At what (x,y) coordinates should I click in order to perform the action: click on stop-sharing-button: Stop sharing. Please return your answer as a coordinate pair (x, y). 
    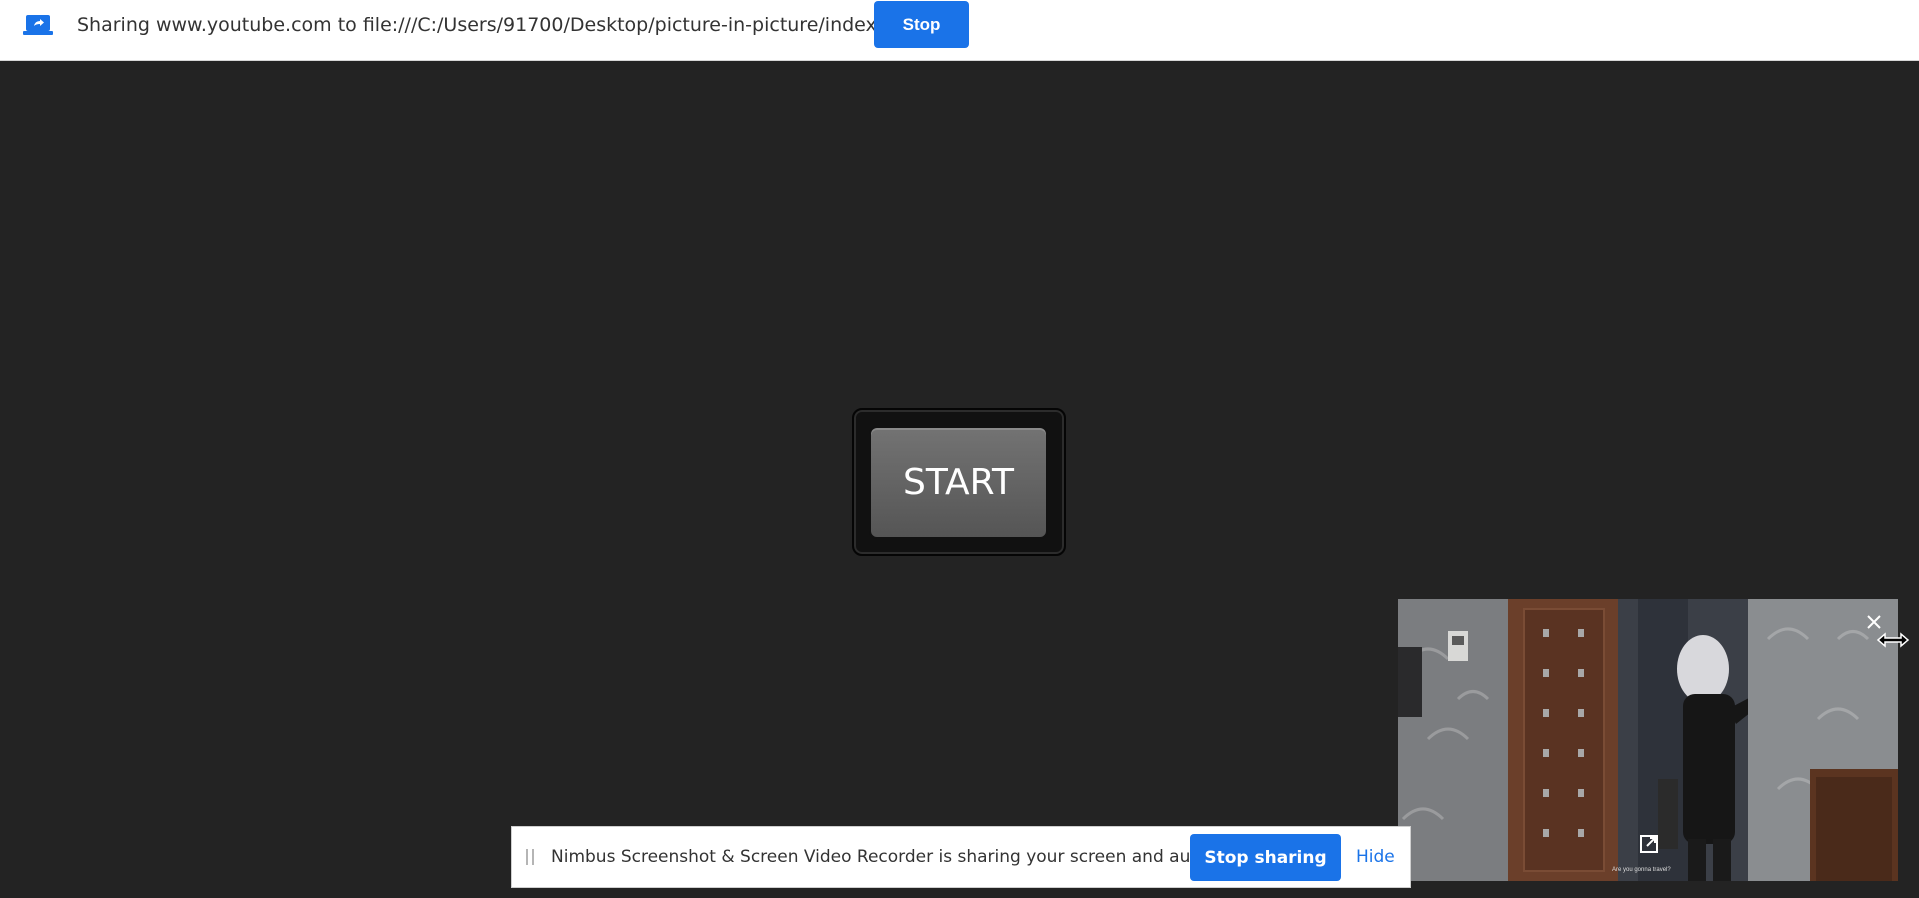
    Looking at the image, I should click on (1265, 857).